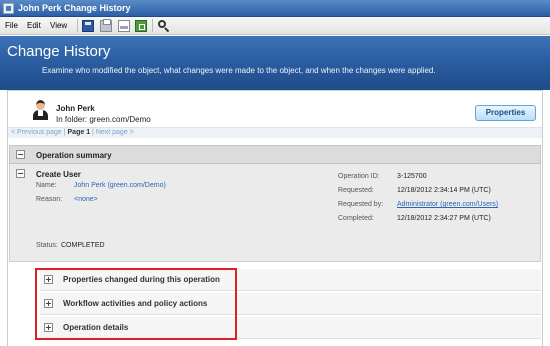  What do you see at coordinates (141, 26) in the screenshot?
I see `export-icon` at bounding box center [141, 26].